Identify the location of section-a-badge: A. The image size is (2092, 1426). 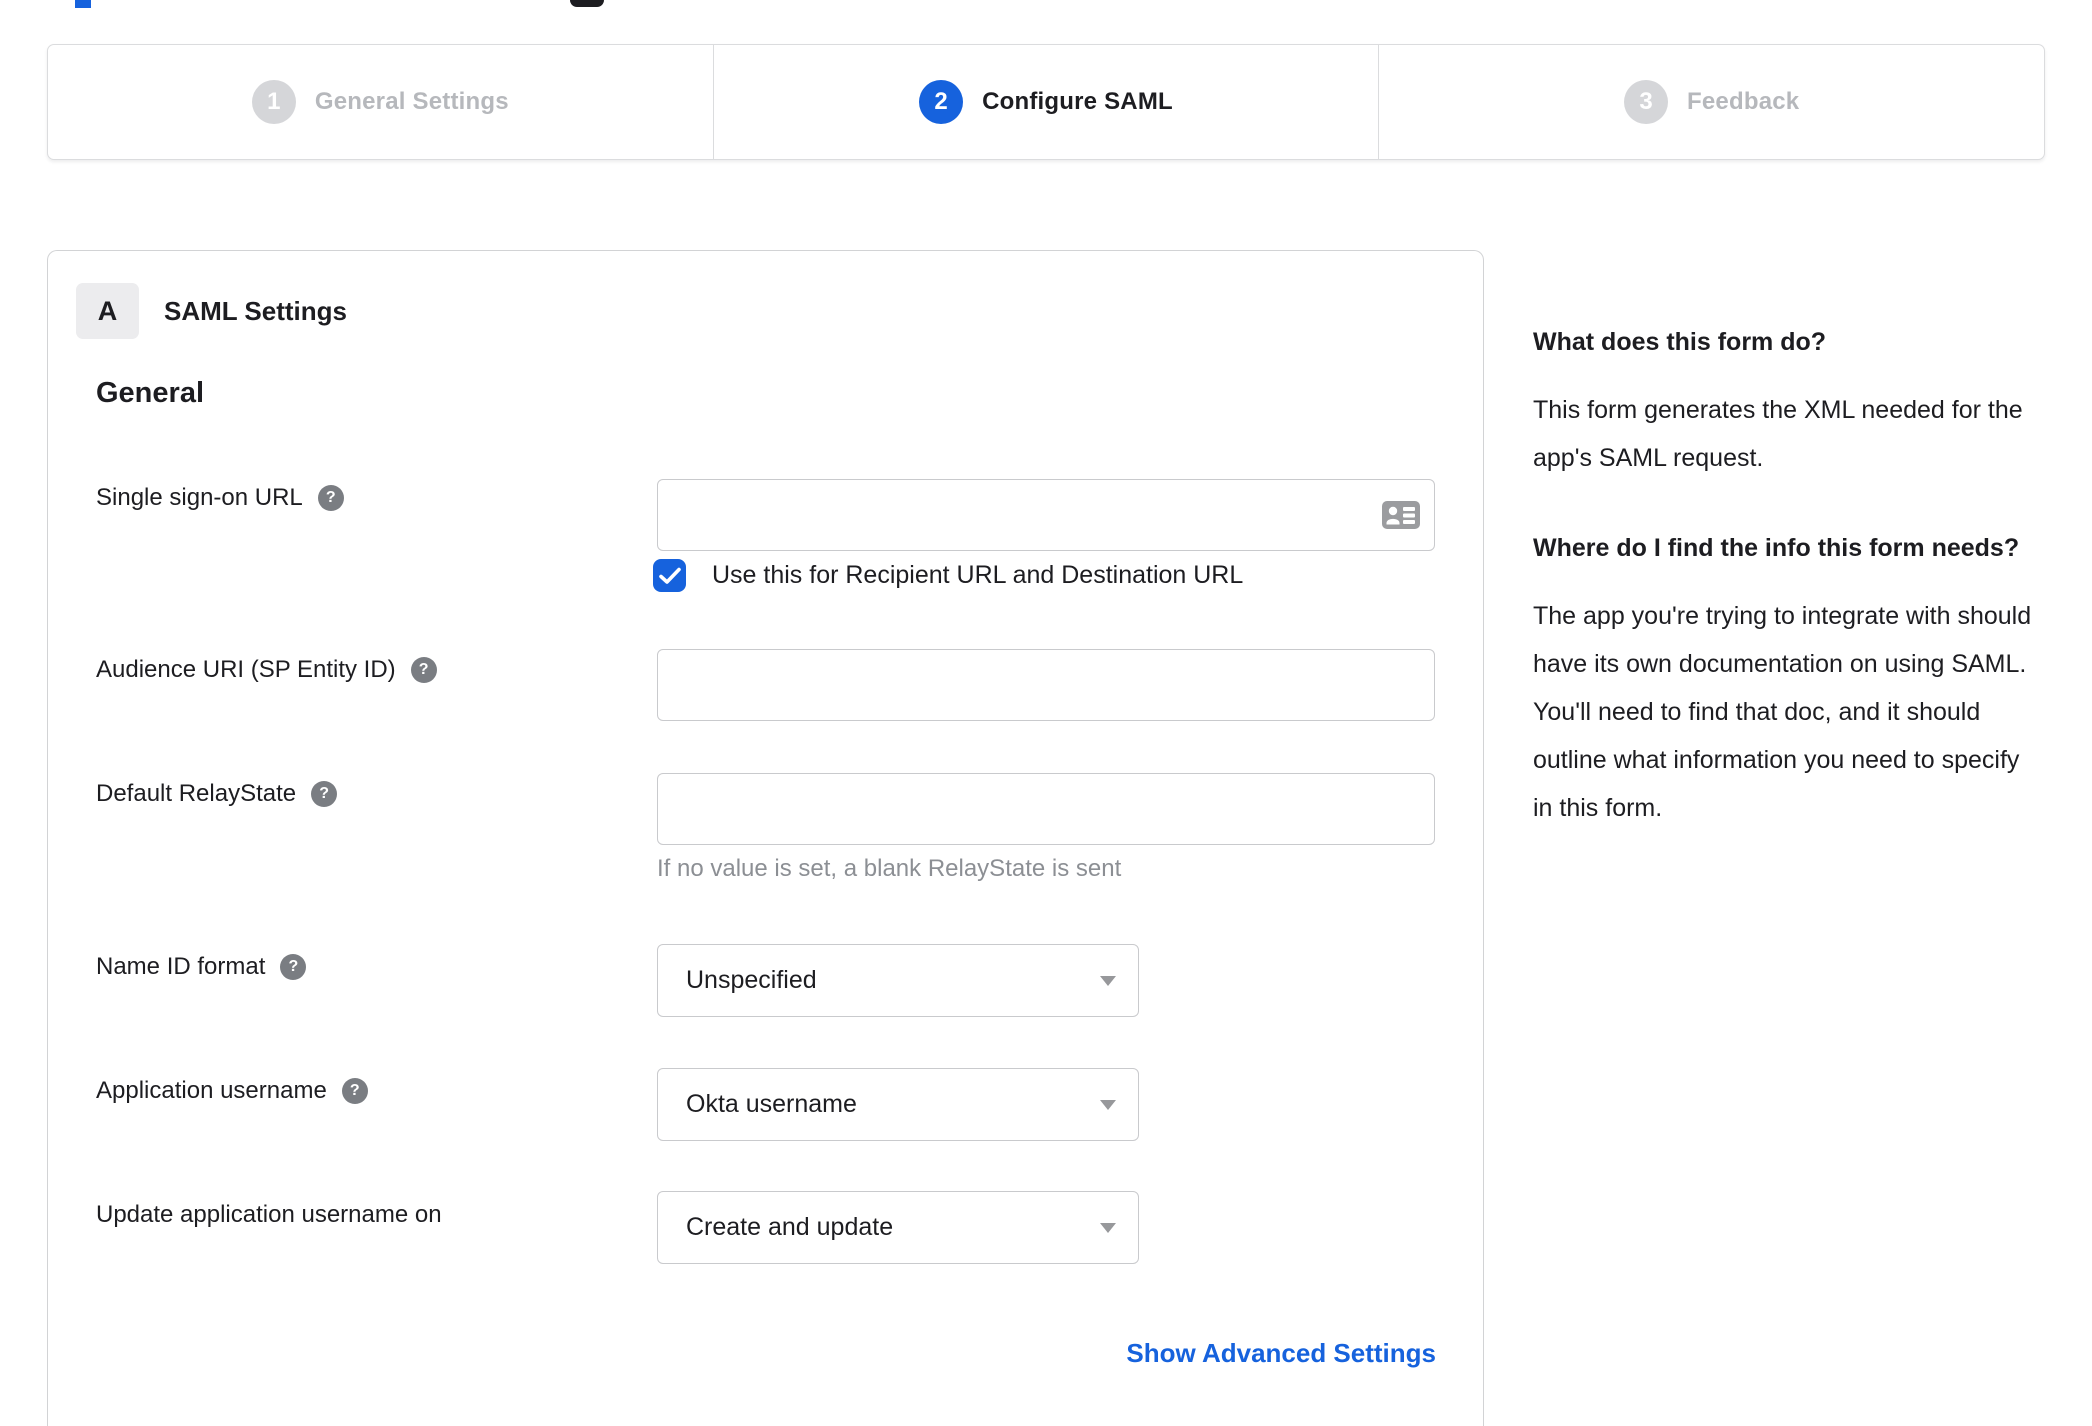
(107, 311).